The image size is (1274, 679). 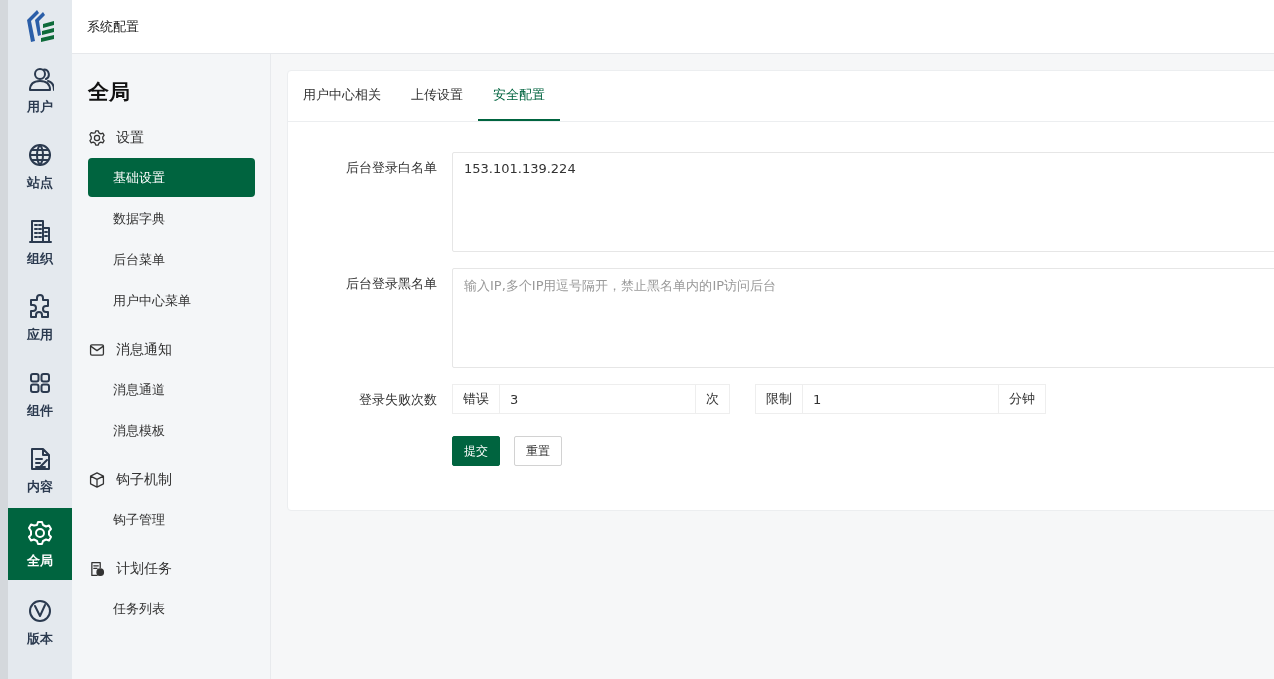 What do you see at coordinates (40, 318) in the screenshot?
I see `nav-item: 应用` at bounding box center [40, 318].